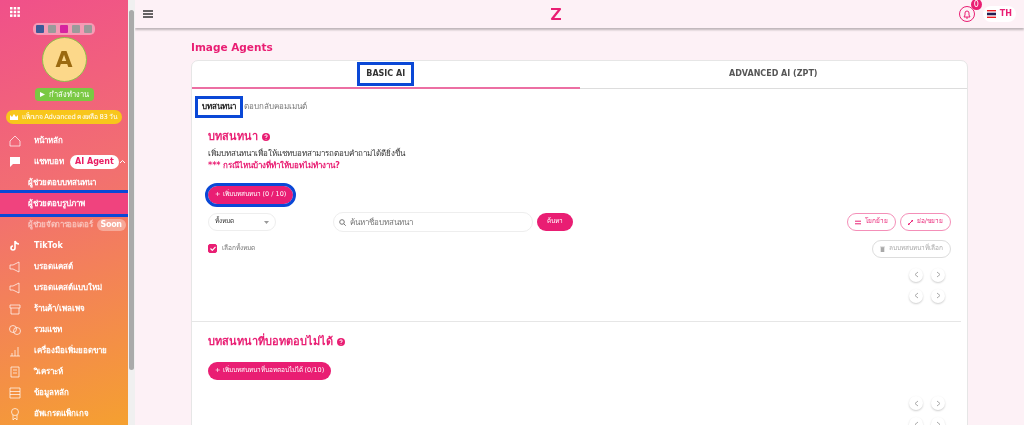 This screenshot has height=425, width=1024. Describe the element at coordinates (64, 59) in the screenshot. I see `avatar: A` at that location.